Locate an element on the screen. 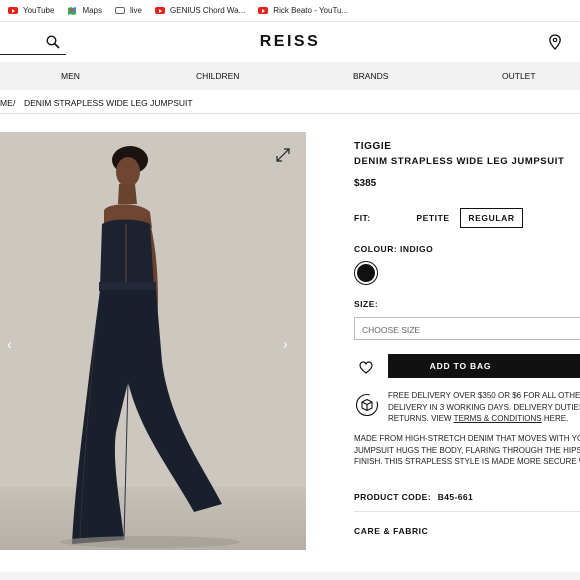  delivery-text: RETURNS. VIEW is located at coordinates (421, 418).